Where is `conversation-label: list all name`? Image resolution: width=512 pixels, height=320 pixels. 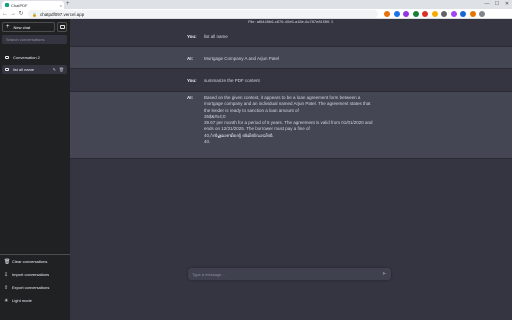 conversation-label: list all name is located at coordinates (24, 69).